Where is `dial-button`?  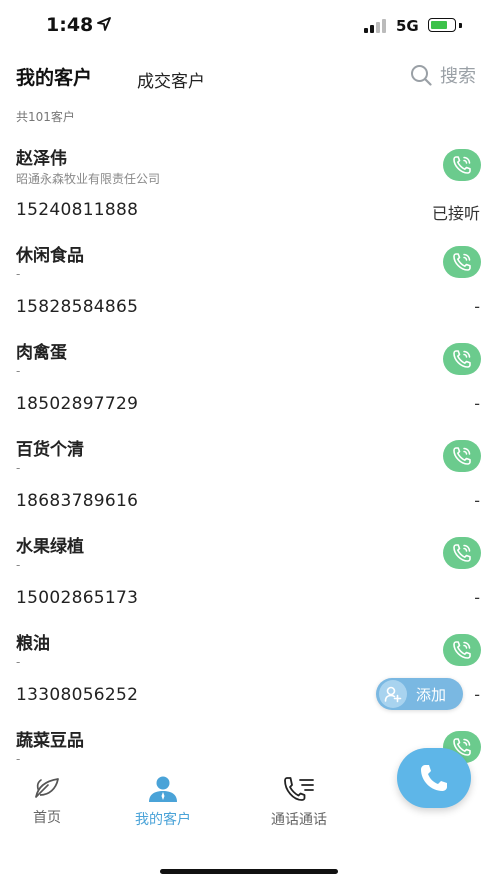
dial-button is located at coordinates (434, 778).